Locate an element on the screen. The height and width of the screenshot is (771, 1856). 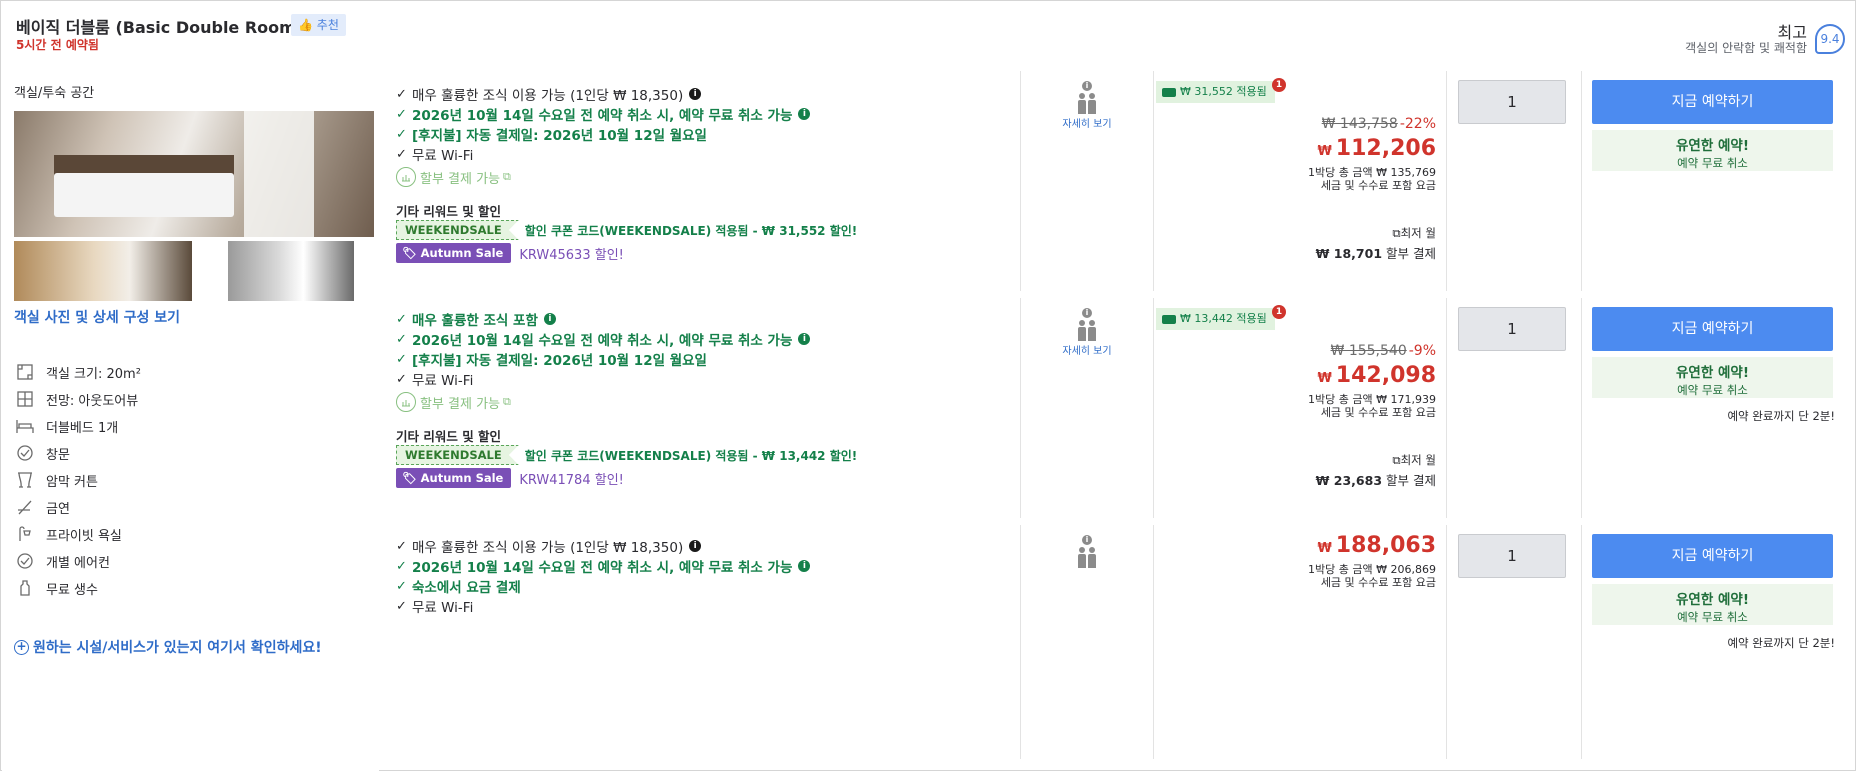
shower-icon is located at coordinates (25, 534).